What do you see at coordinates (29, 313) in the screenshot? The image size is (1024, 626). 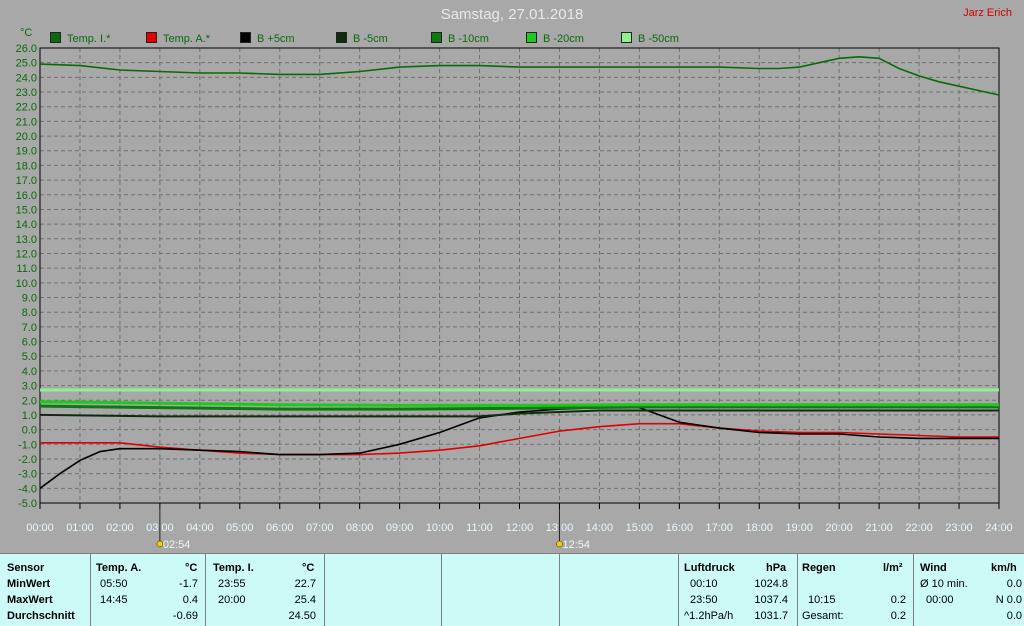 I see `y-tick-label: 8.0` at bounding box center [29, 313].